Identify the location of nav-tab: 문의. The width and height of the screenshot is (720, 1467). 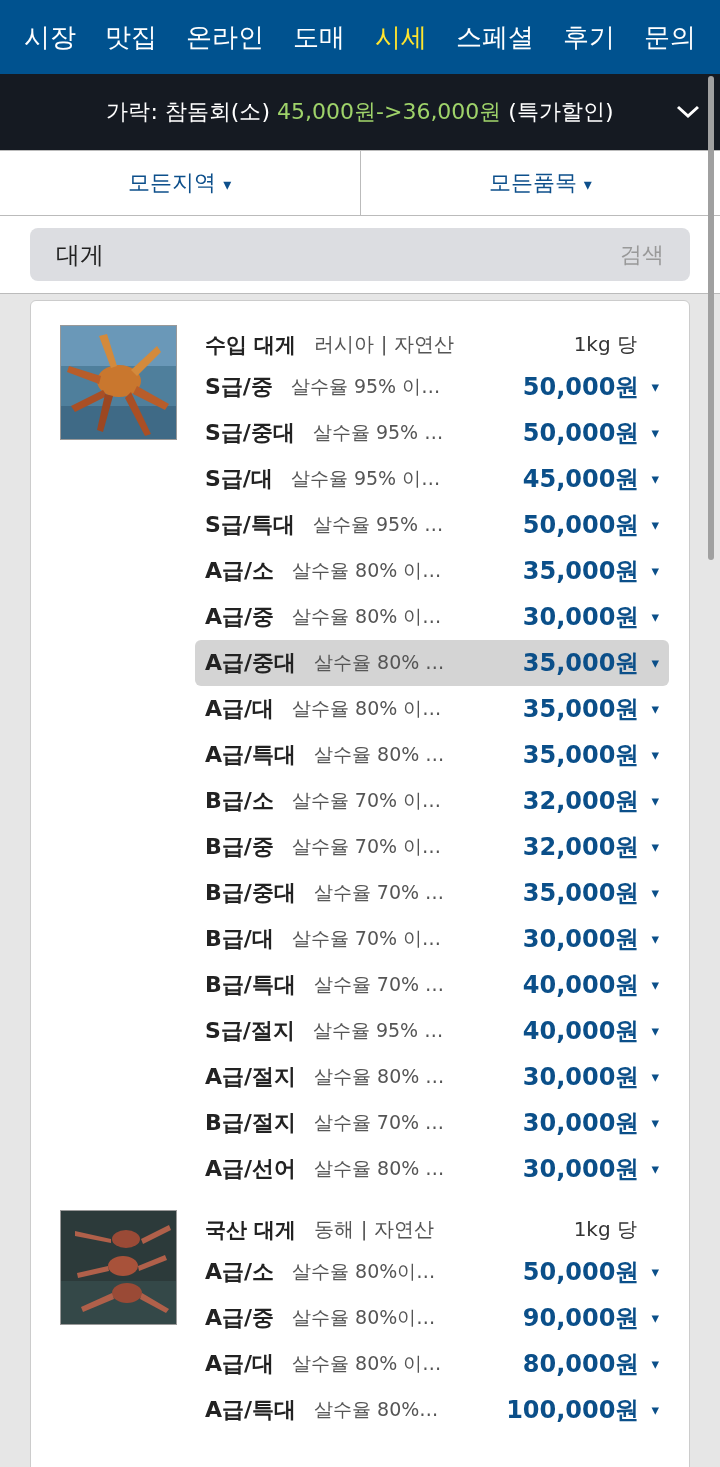
(670, 37).